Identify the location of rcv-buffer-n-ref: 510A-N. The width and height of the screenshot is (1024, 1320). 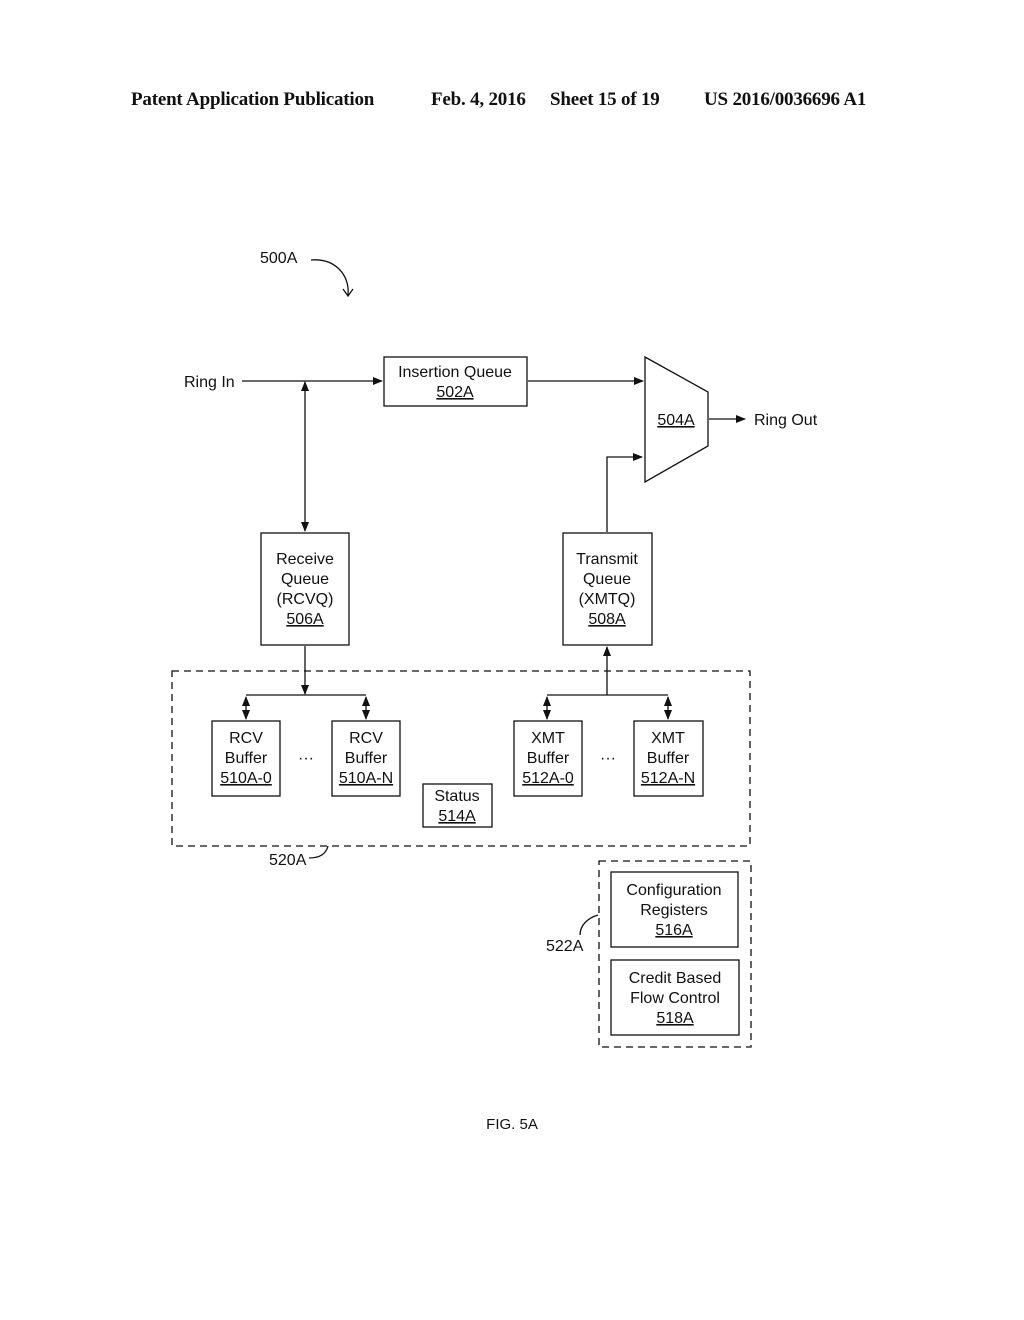
(366, 778).